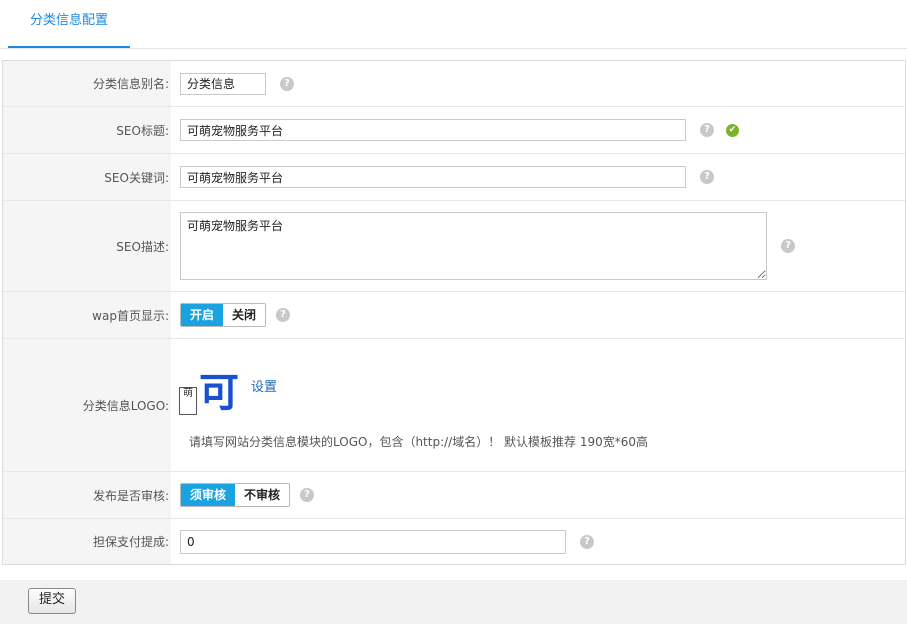 This screenshot has width=907, height=624. What do you see at coordinates (87, 541) in the screenshot?
I see `escrow-label: 担保支付提成:` at bounding box center [87, 541].